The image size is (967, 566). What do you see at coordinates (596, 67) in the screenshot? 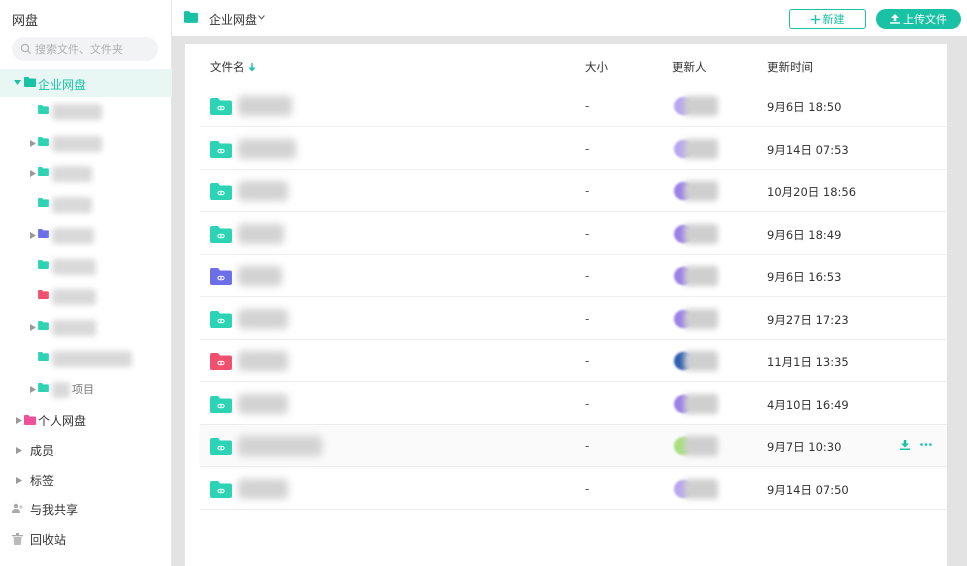
I see `column-header-size: 大小` at bounding box center [596, 67].